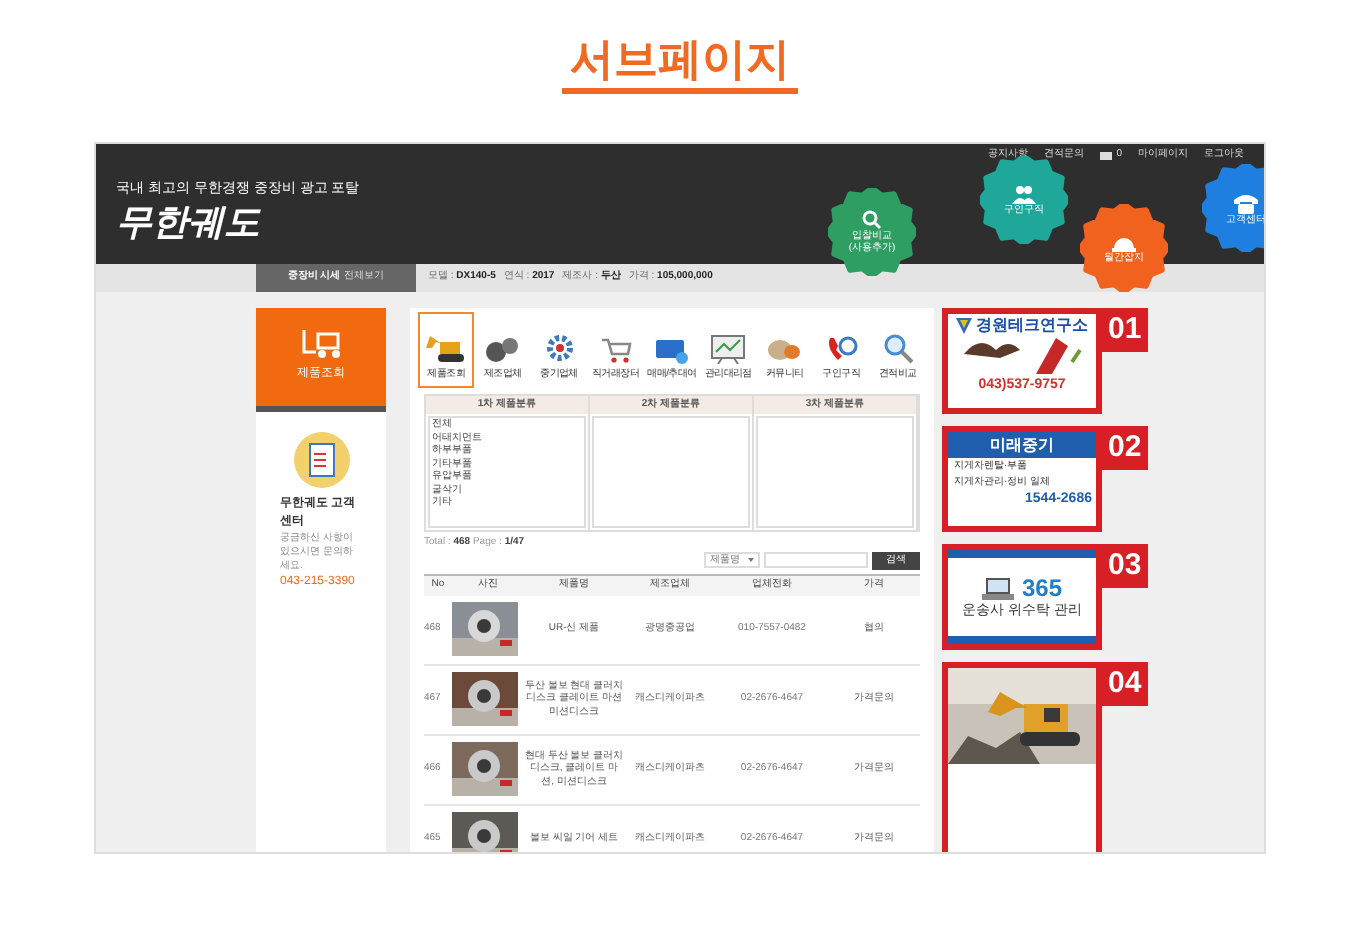 Image resolution: width=1360 pixels, height=930 pixels. Describe the element at coordinates (816, 560) in the screenshot. I see `search-field` at that location.